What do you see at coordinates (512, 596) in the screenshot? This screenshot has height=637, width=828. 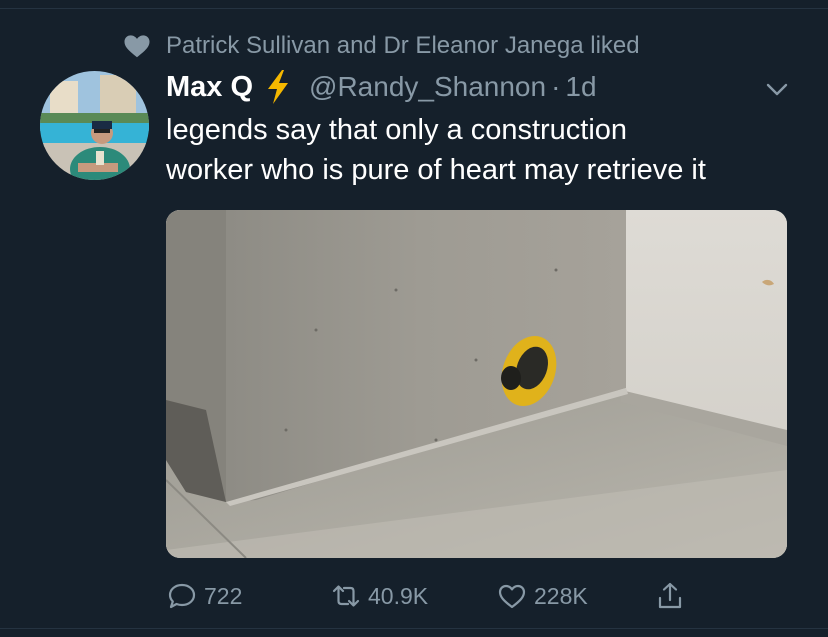 I see `heart-outline-icon` at bounding box center [512, 596].